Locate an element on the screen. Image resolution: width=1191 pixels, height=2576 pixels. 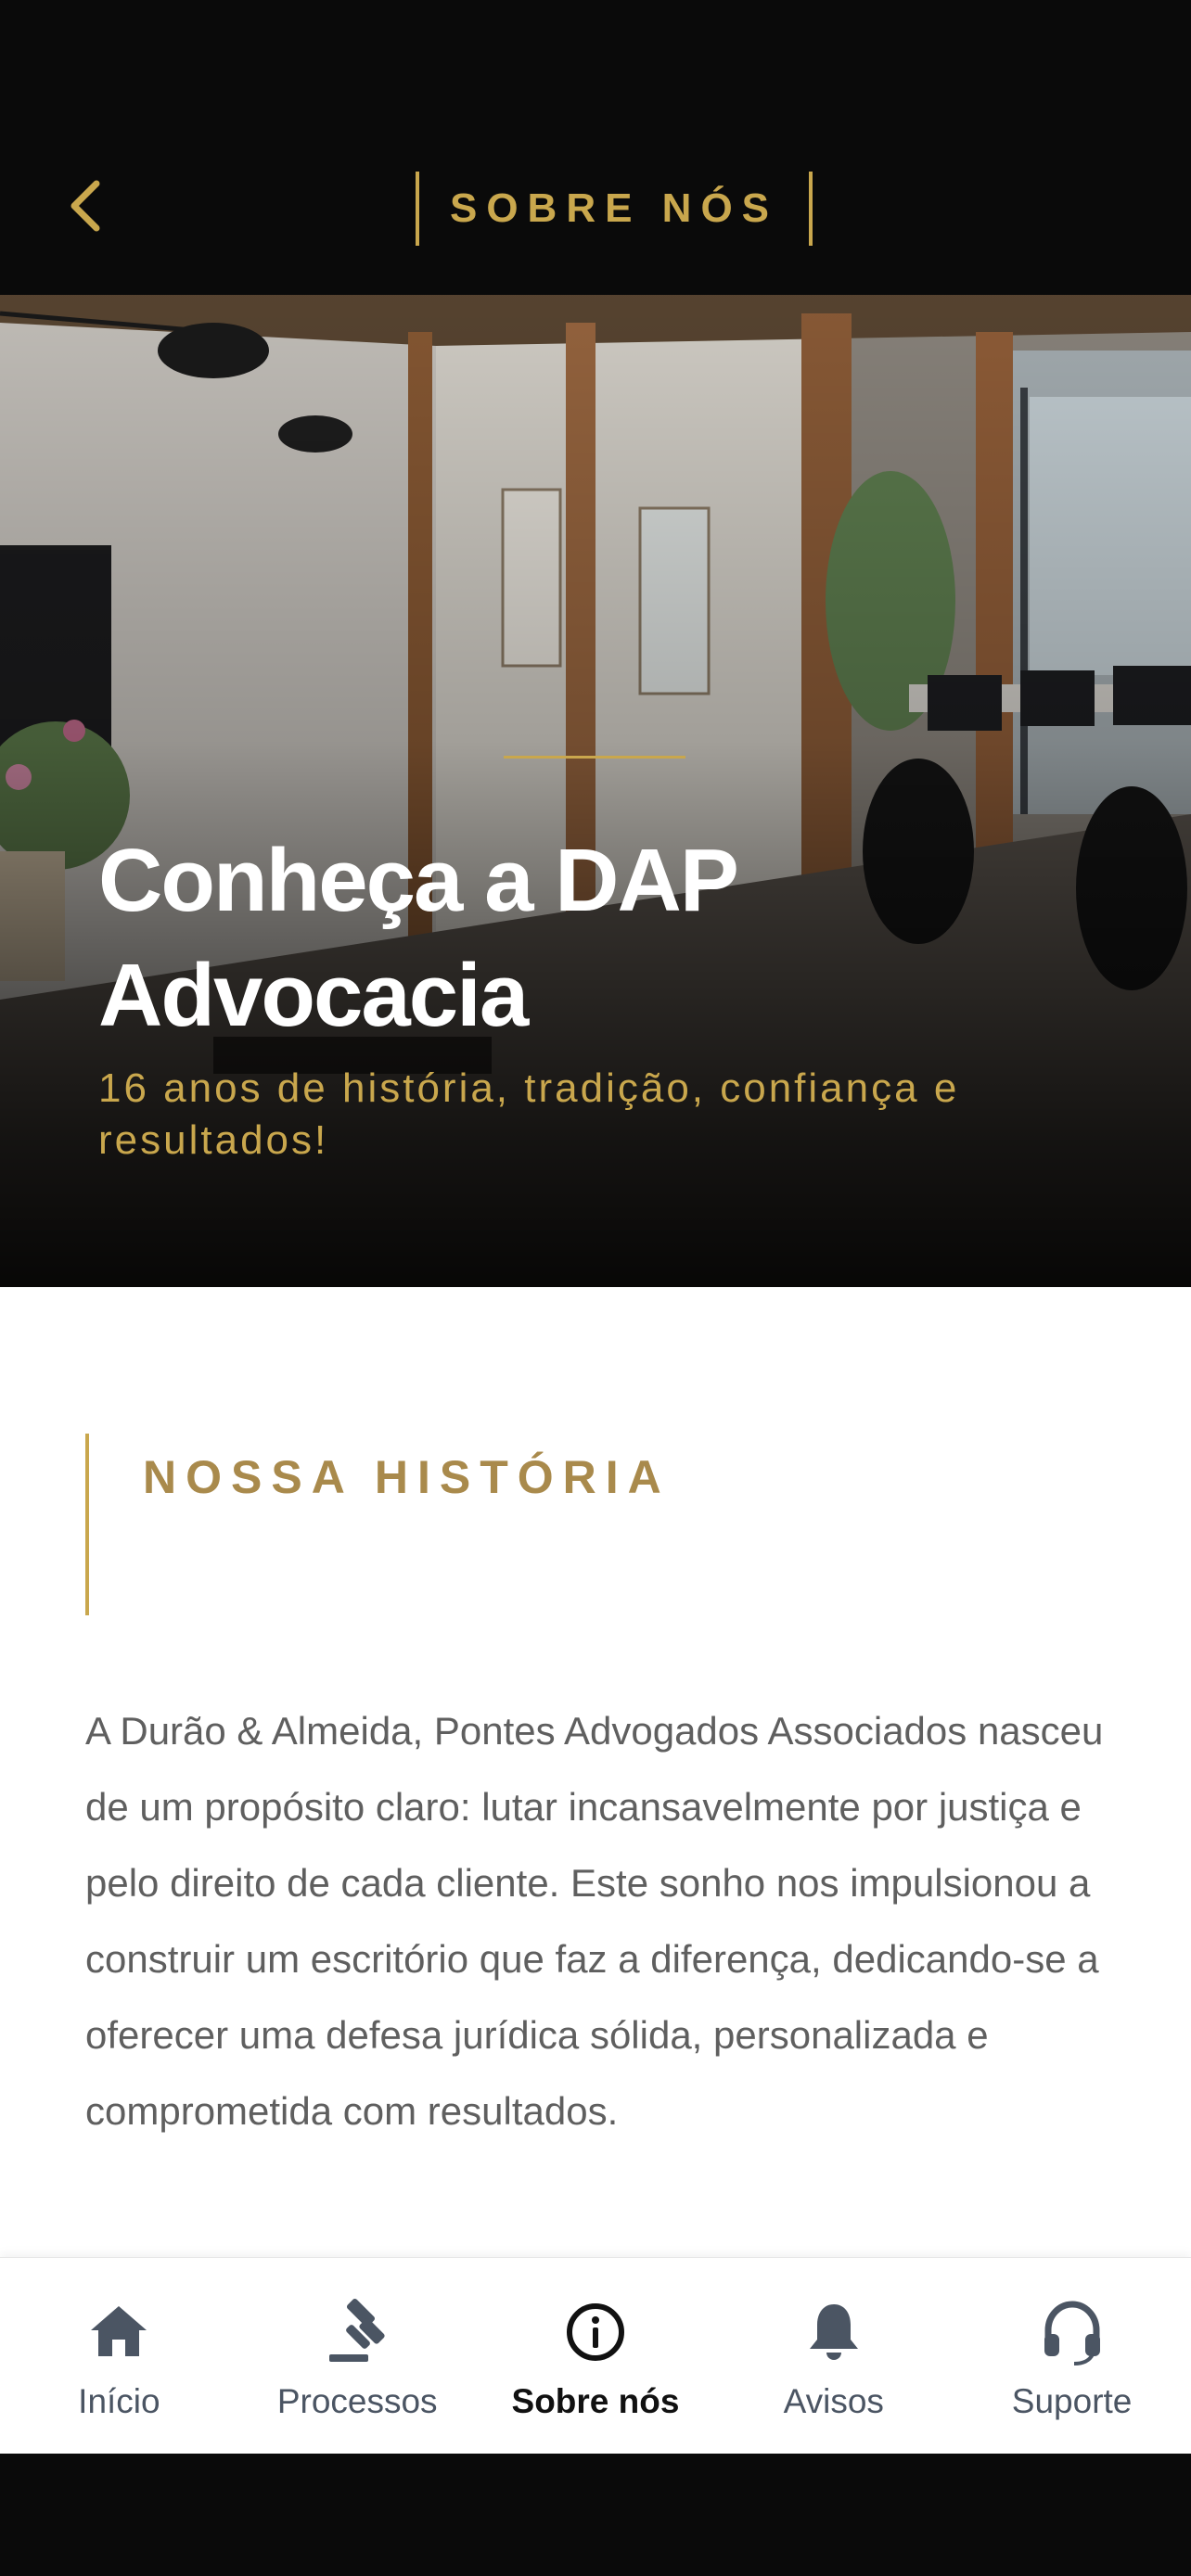
section-accent-bar is located at coordinates (87, 1525).